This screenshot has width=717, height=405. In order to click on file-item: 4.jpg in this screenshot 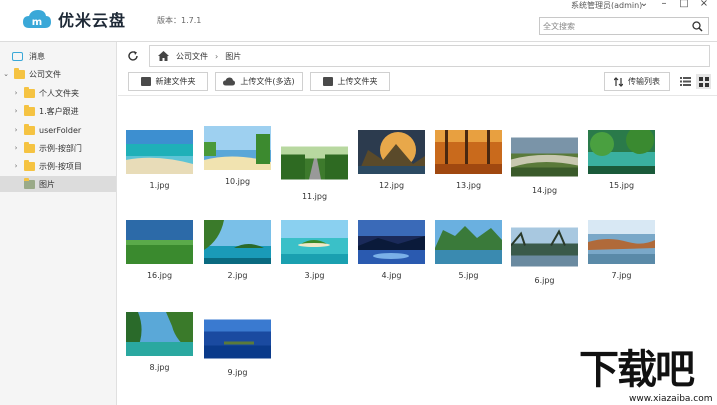, I will do `click(391, 250)`.